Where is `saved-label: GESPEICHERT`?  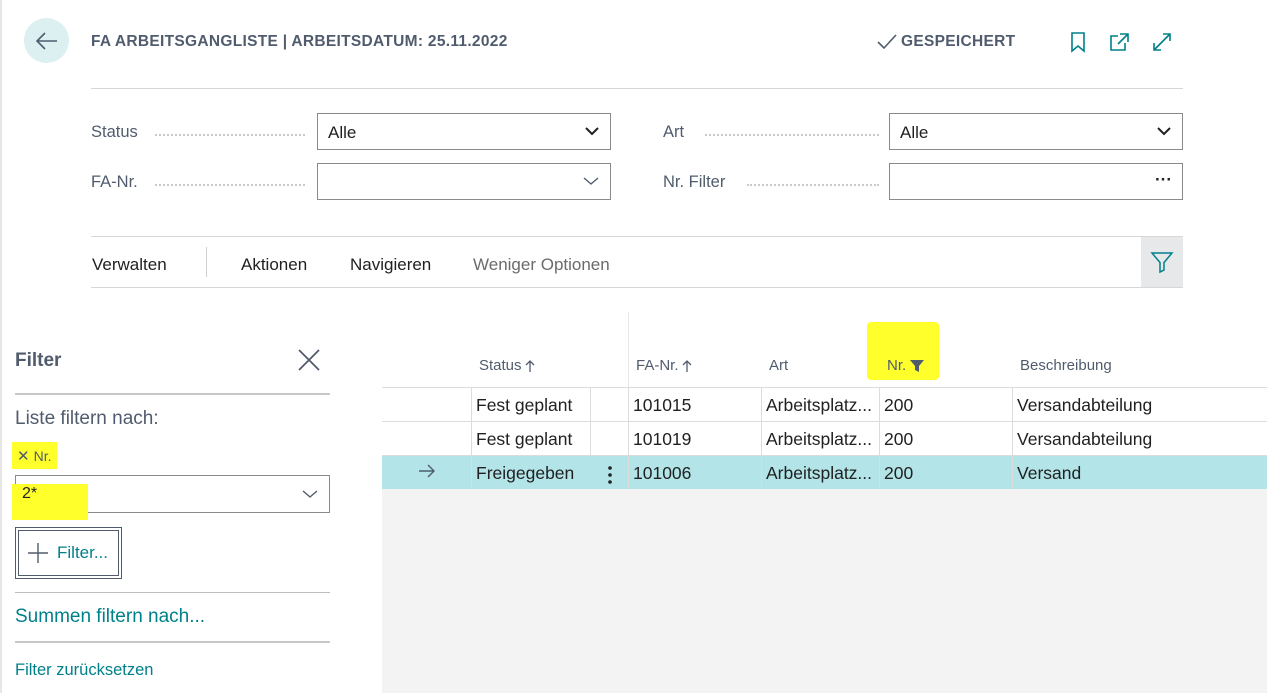 saved-label: GESPEICHERT is located at coordinates (958, 41).